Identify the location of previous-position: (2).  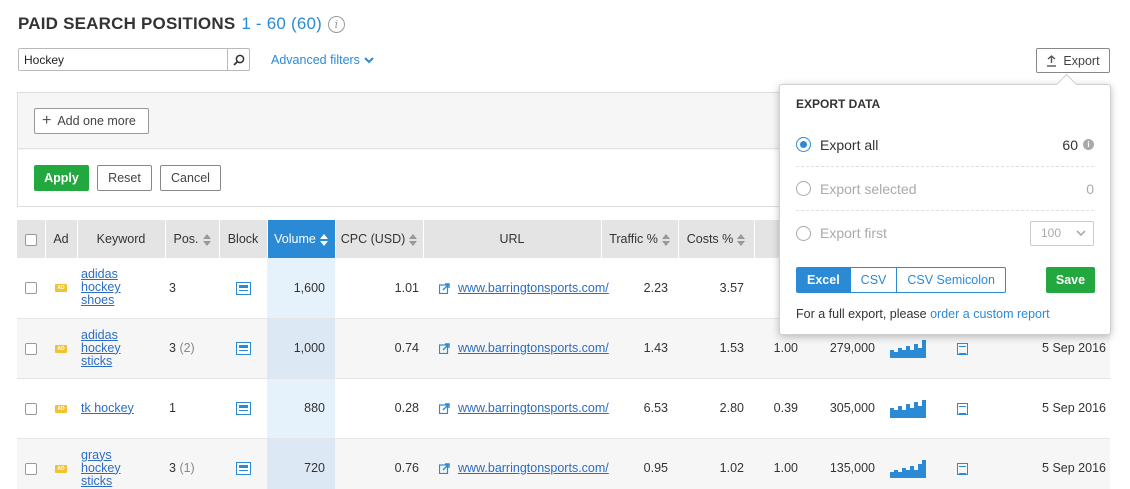
(187, 348).